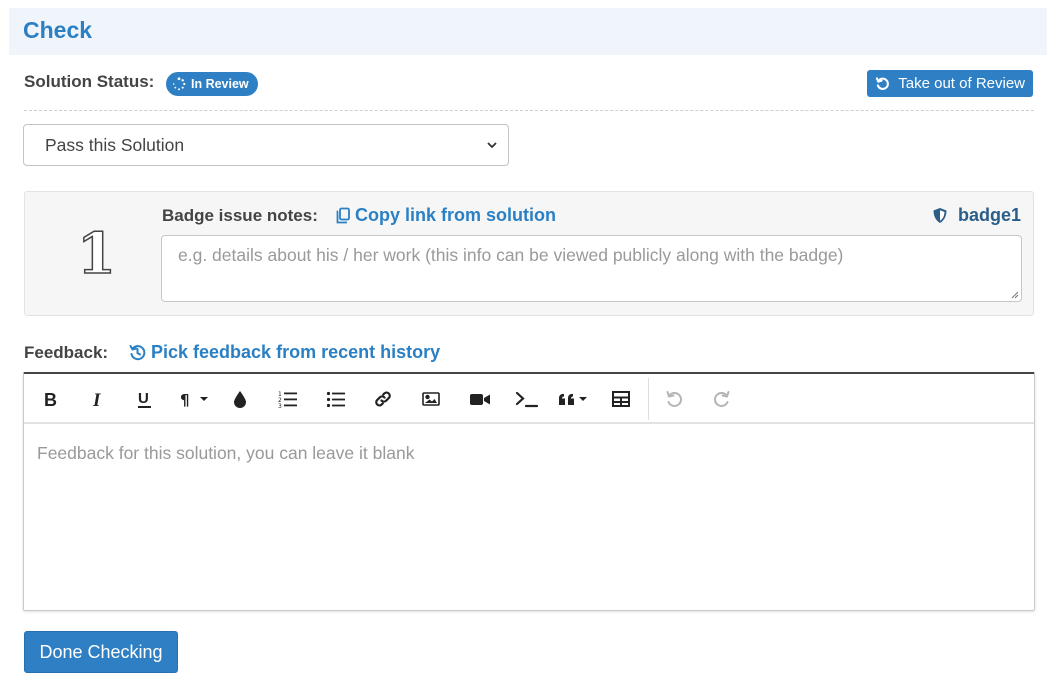 The width and height of the screenshot is (1056, 691). Describe the element at coordinates (296, 352) in the screenshot. I see `pick-feedback-history-label: Pick feedback from recent history` at that location.